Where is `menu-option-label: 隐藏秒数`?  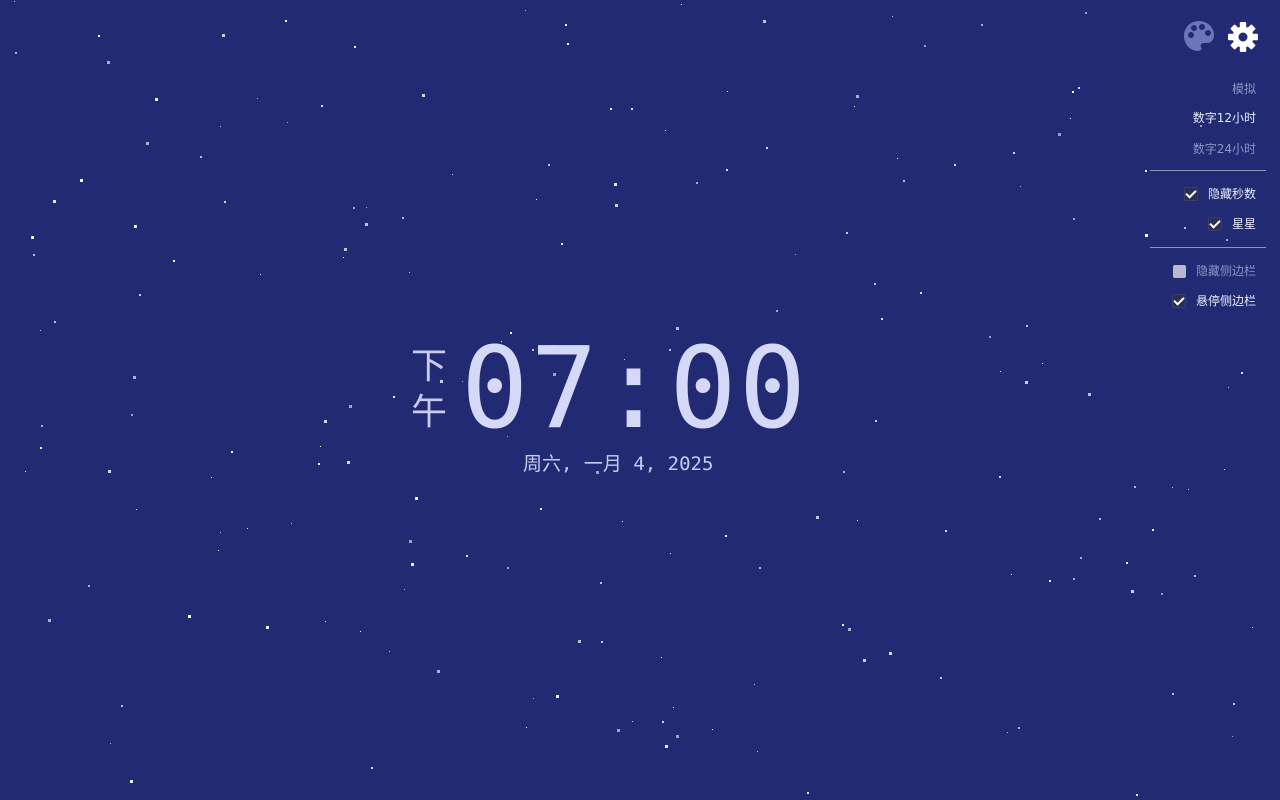
menu-option-label: 隐藏秒数 is located at coordinates (1231, 194).